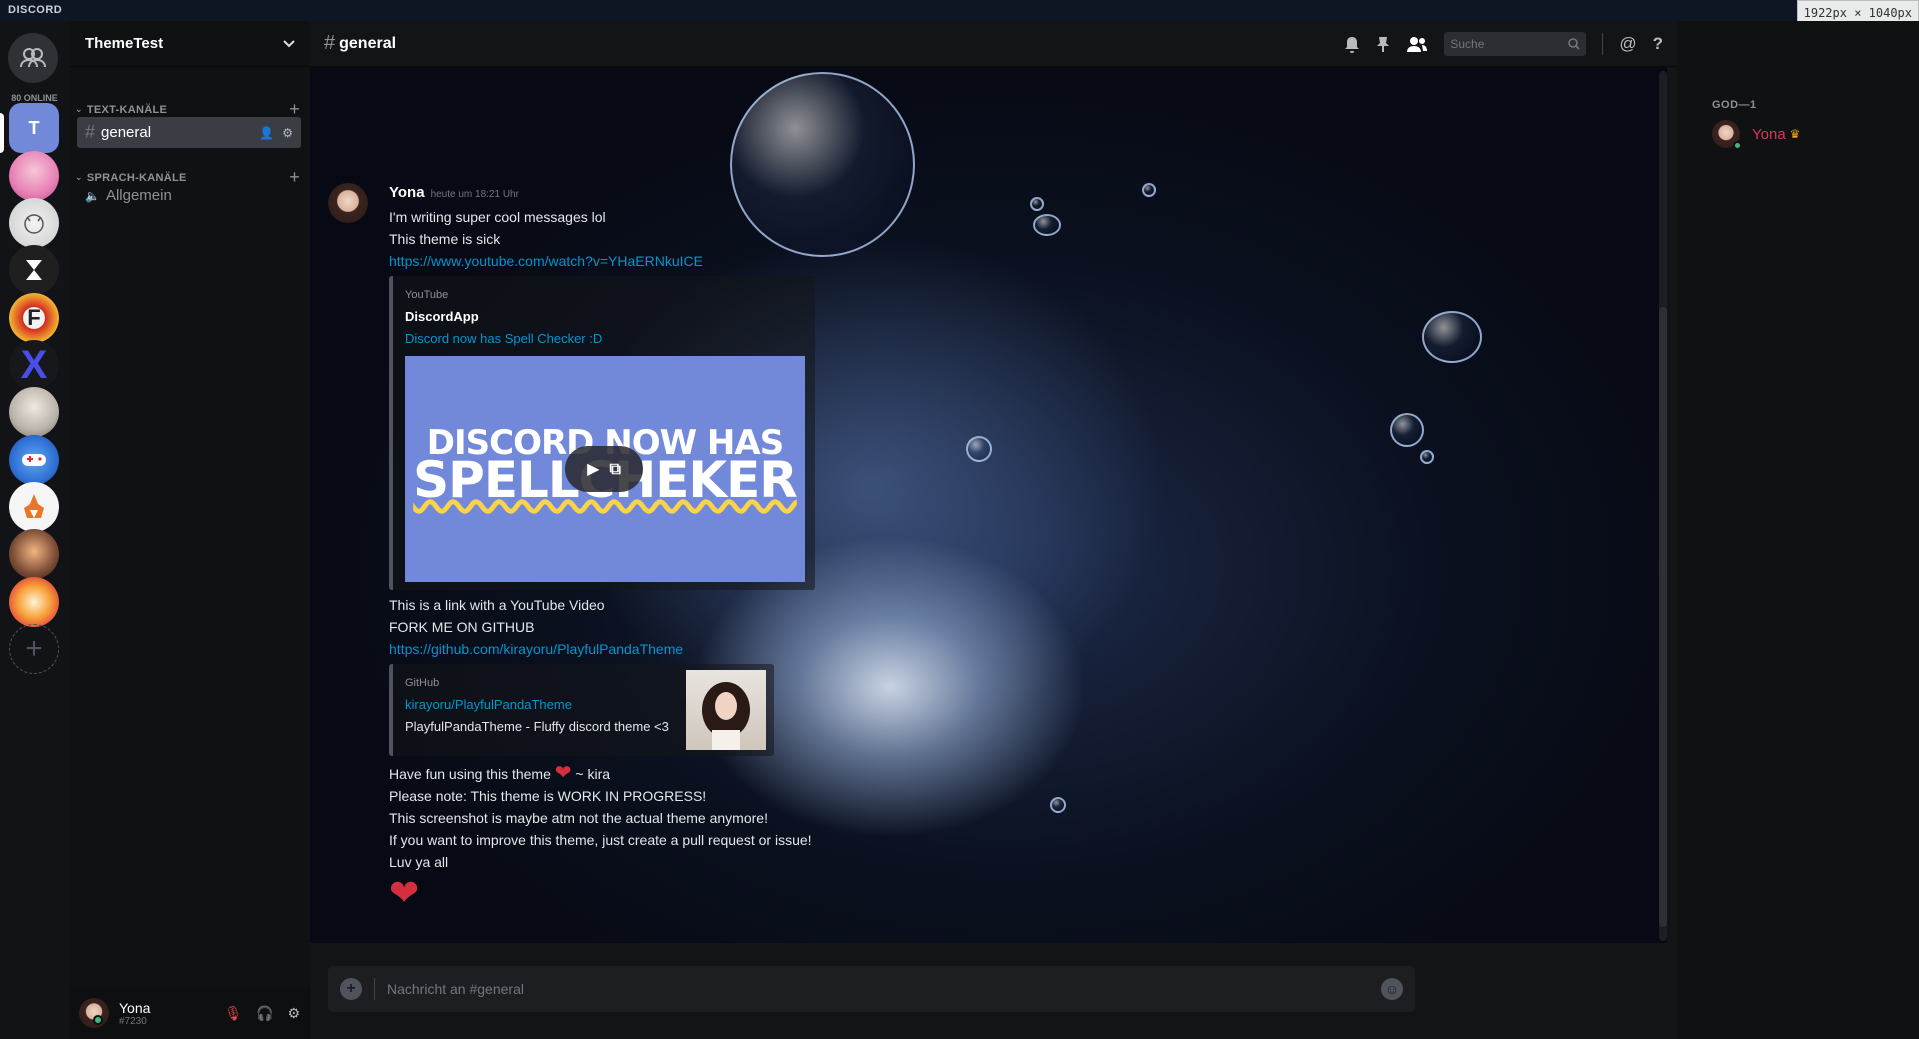 Image resolution: width=1919 pixels, height=1039 pixels. Describe the element at coordinates (233, 1013) in the screenshot. I see `microphone-muted-icon: 🎙` at that location.